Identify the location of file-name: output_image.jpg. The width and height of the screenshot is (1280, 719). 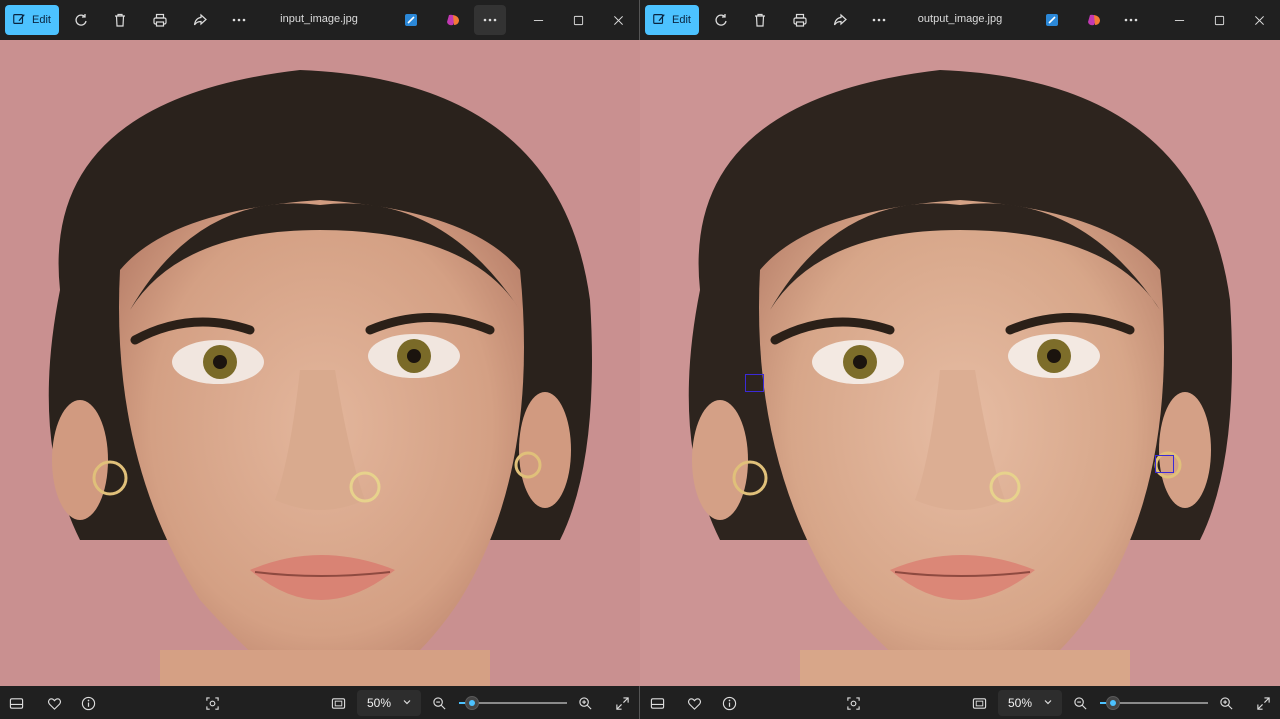
(960, 19).